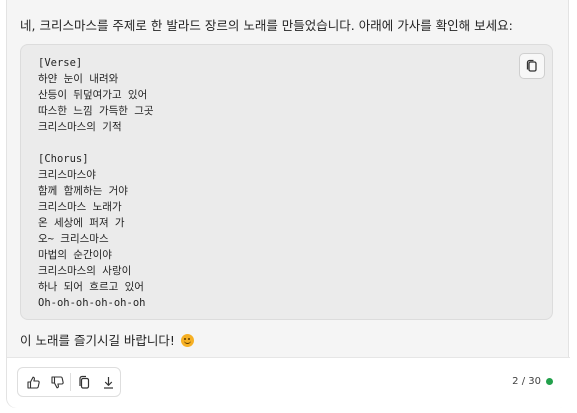  I want to click on lyric-line: Oh-oh-oh-oh-oh-oh, so click(92, 303).